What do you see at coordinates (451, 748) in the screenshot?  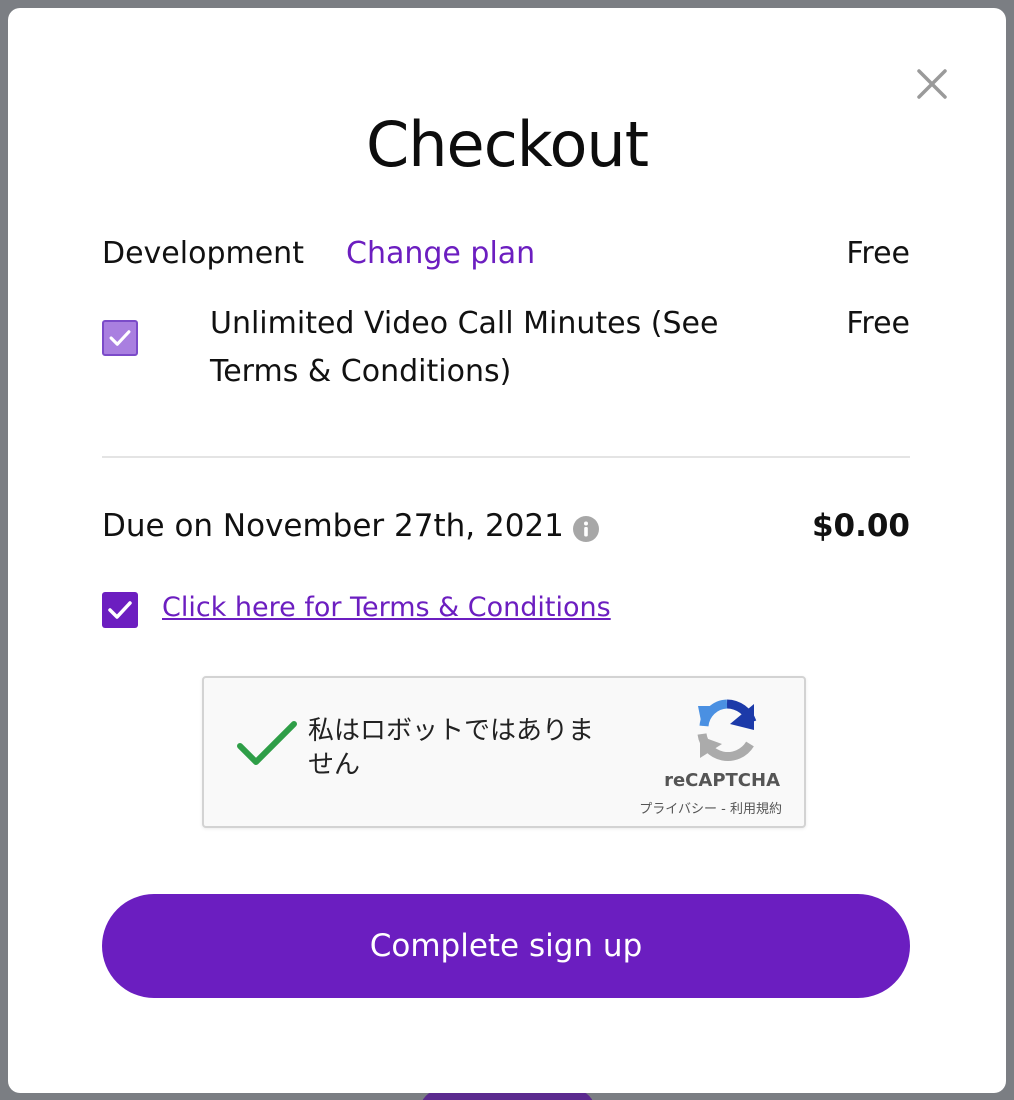 I see `recaptcha-label: 私はロボットではありません` at bounding box center [451, 748].